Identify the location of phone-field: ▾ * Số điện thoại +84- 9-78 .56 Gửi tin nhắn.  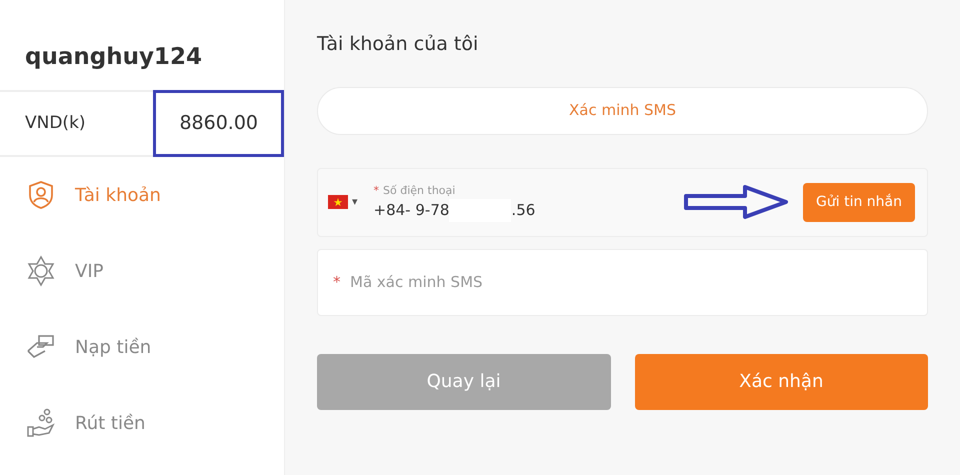
(622, 202).